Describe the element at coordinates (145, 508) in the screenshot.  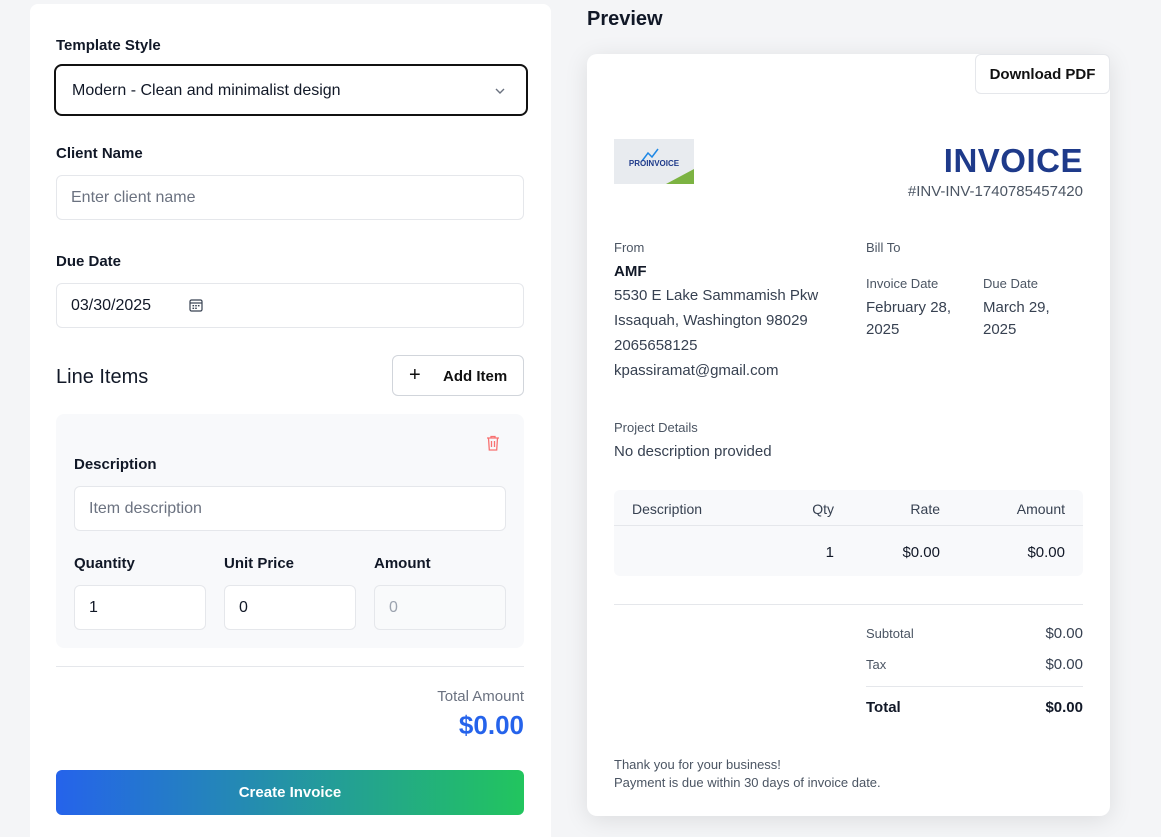
I see `item-description-placeholder: Item description` at that location.